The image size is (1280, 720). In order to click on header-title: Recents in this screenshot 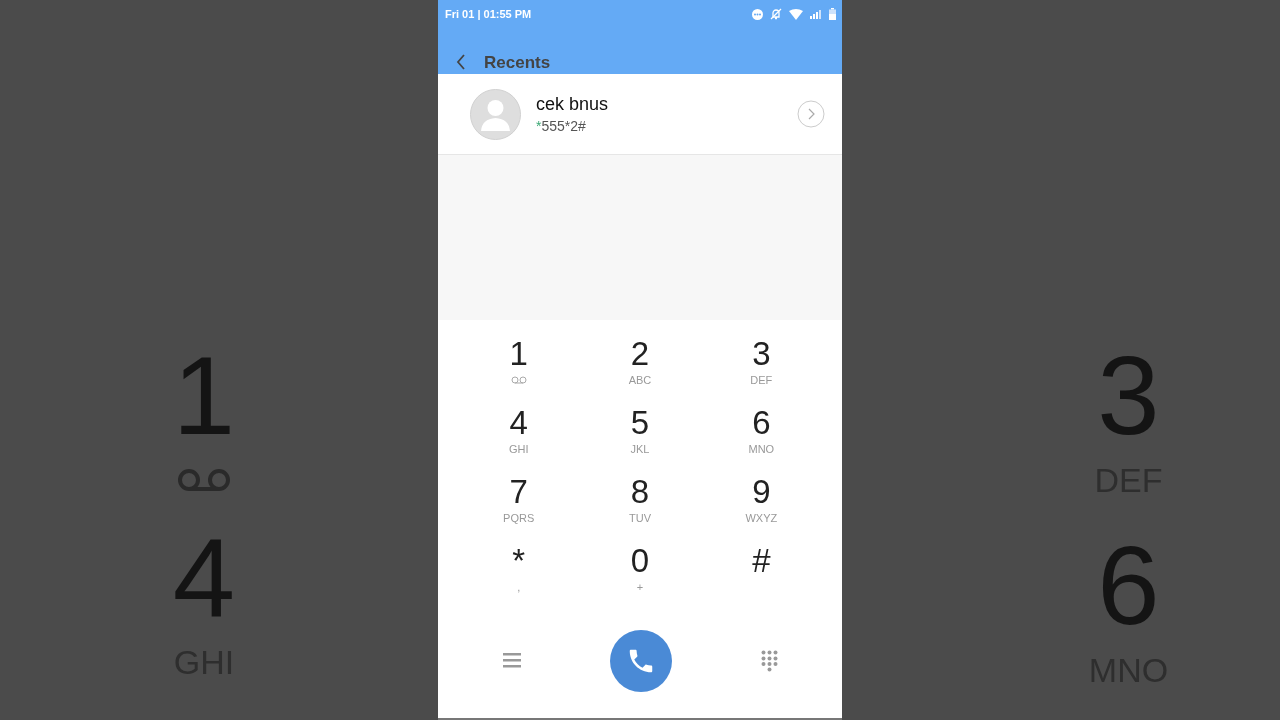, I will do `click(517, 63)`.